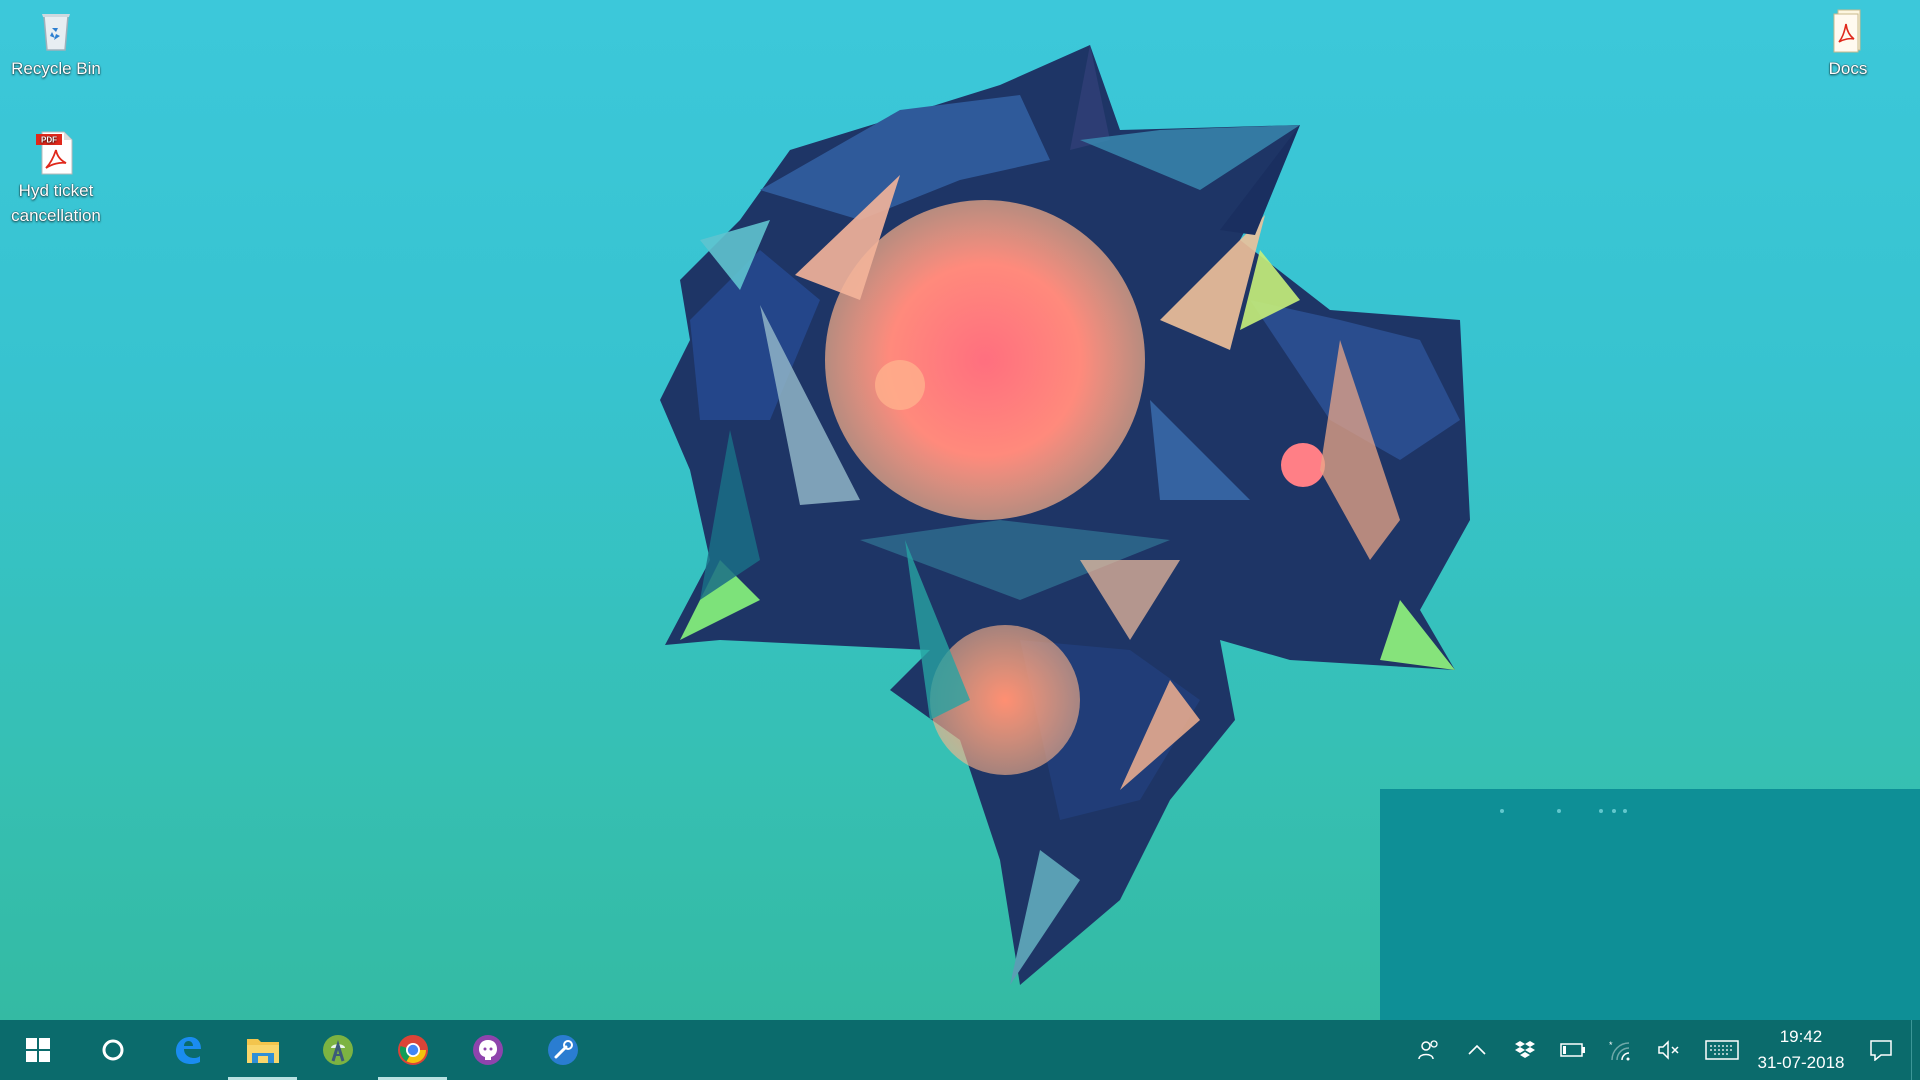  I want to click on android-studio-icon, so click(337, 1050).